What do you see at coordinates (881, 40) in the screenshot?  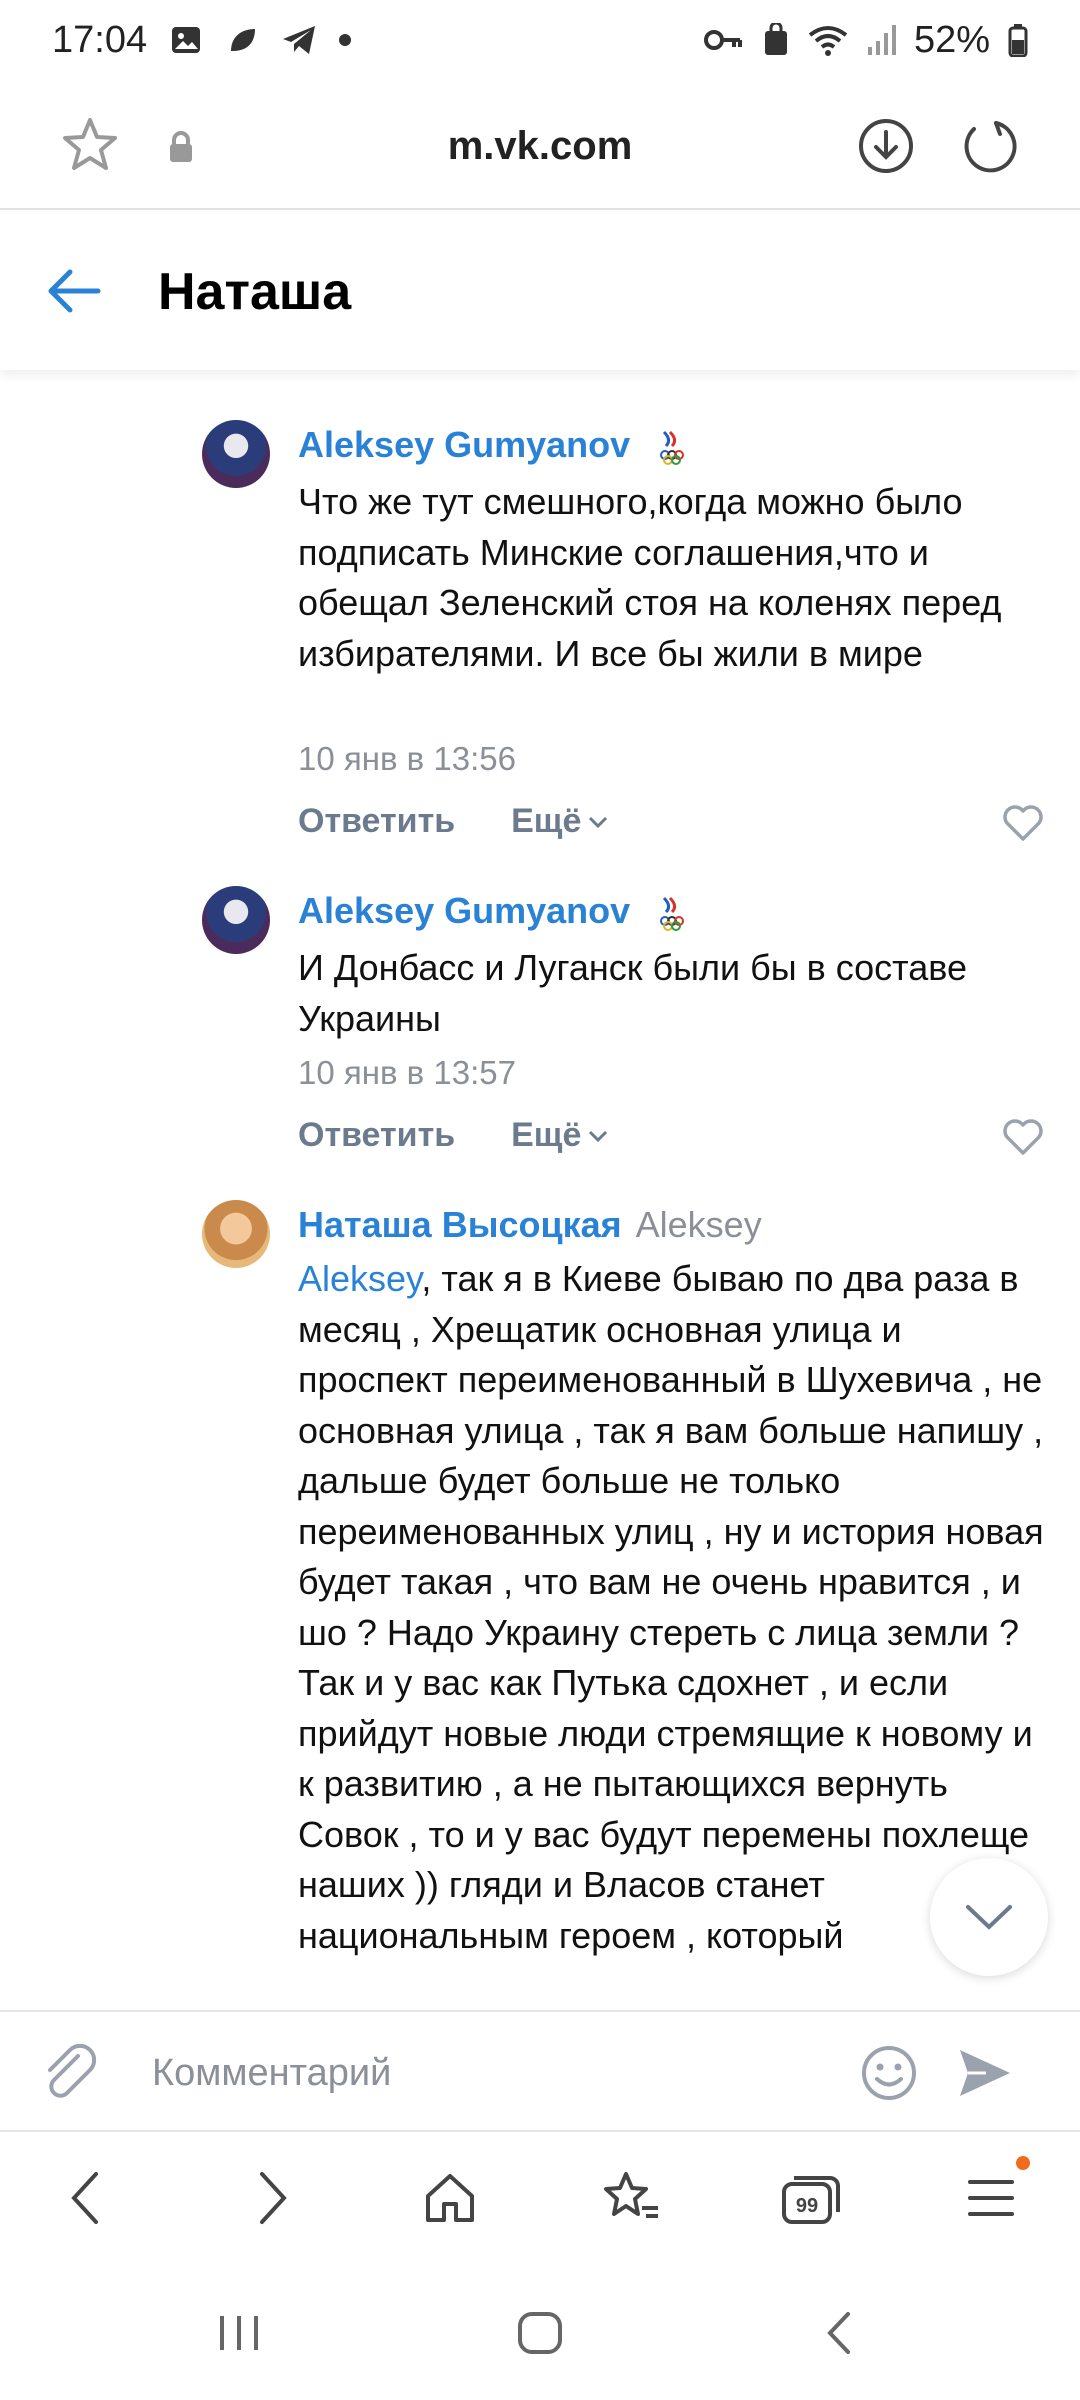 I see `signal-icon` at bounding box center [881, 40].